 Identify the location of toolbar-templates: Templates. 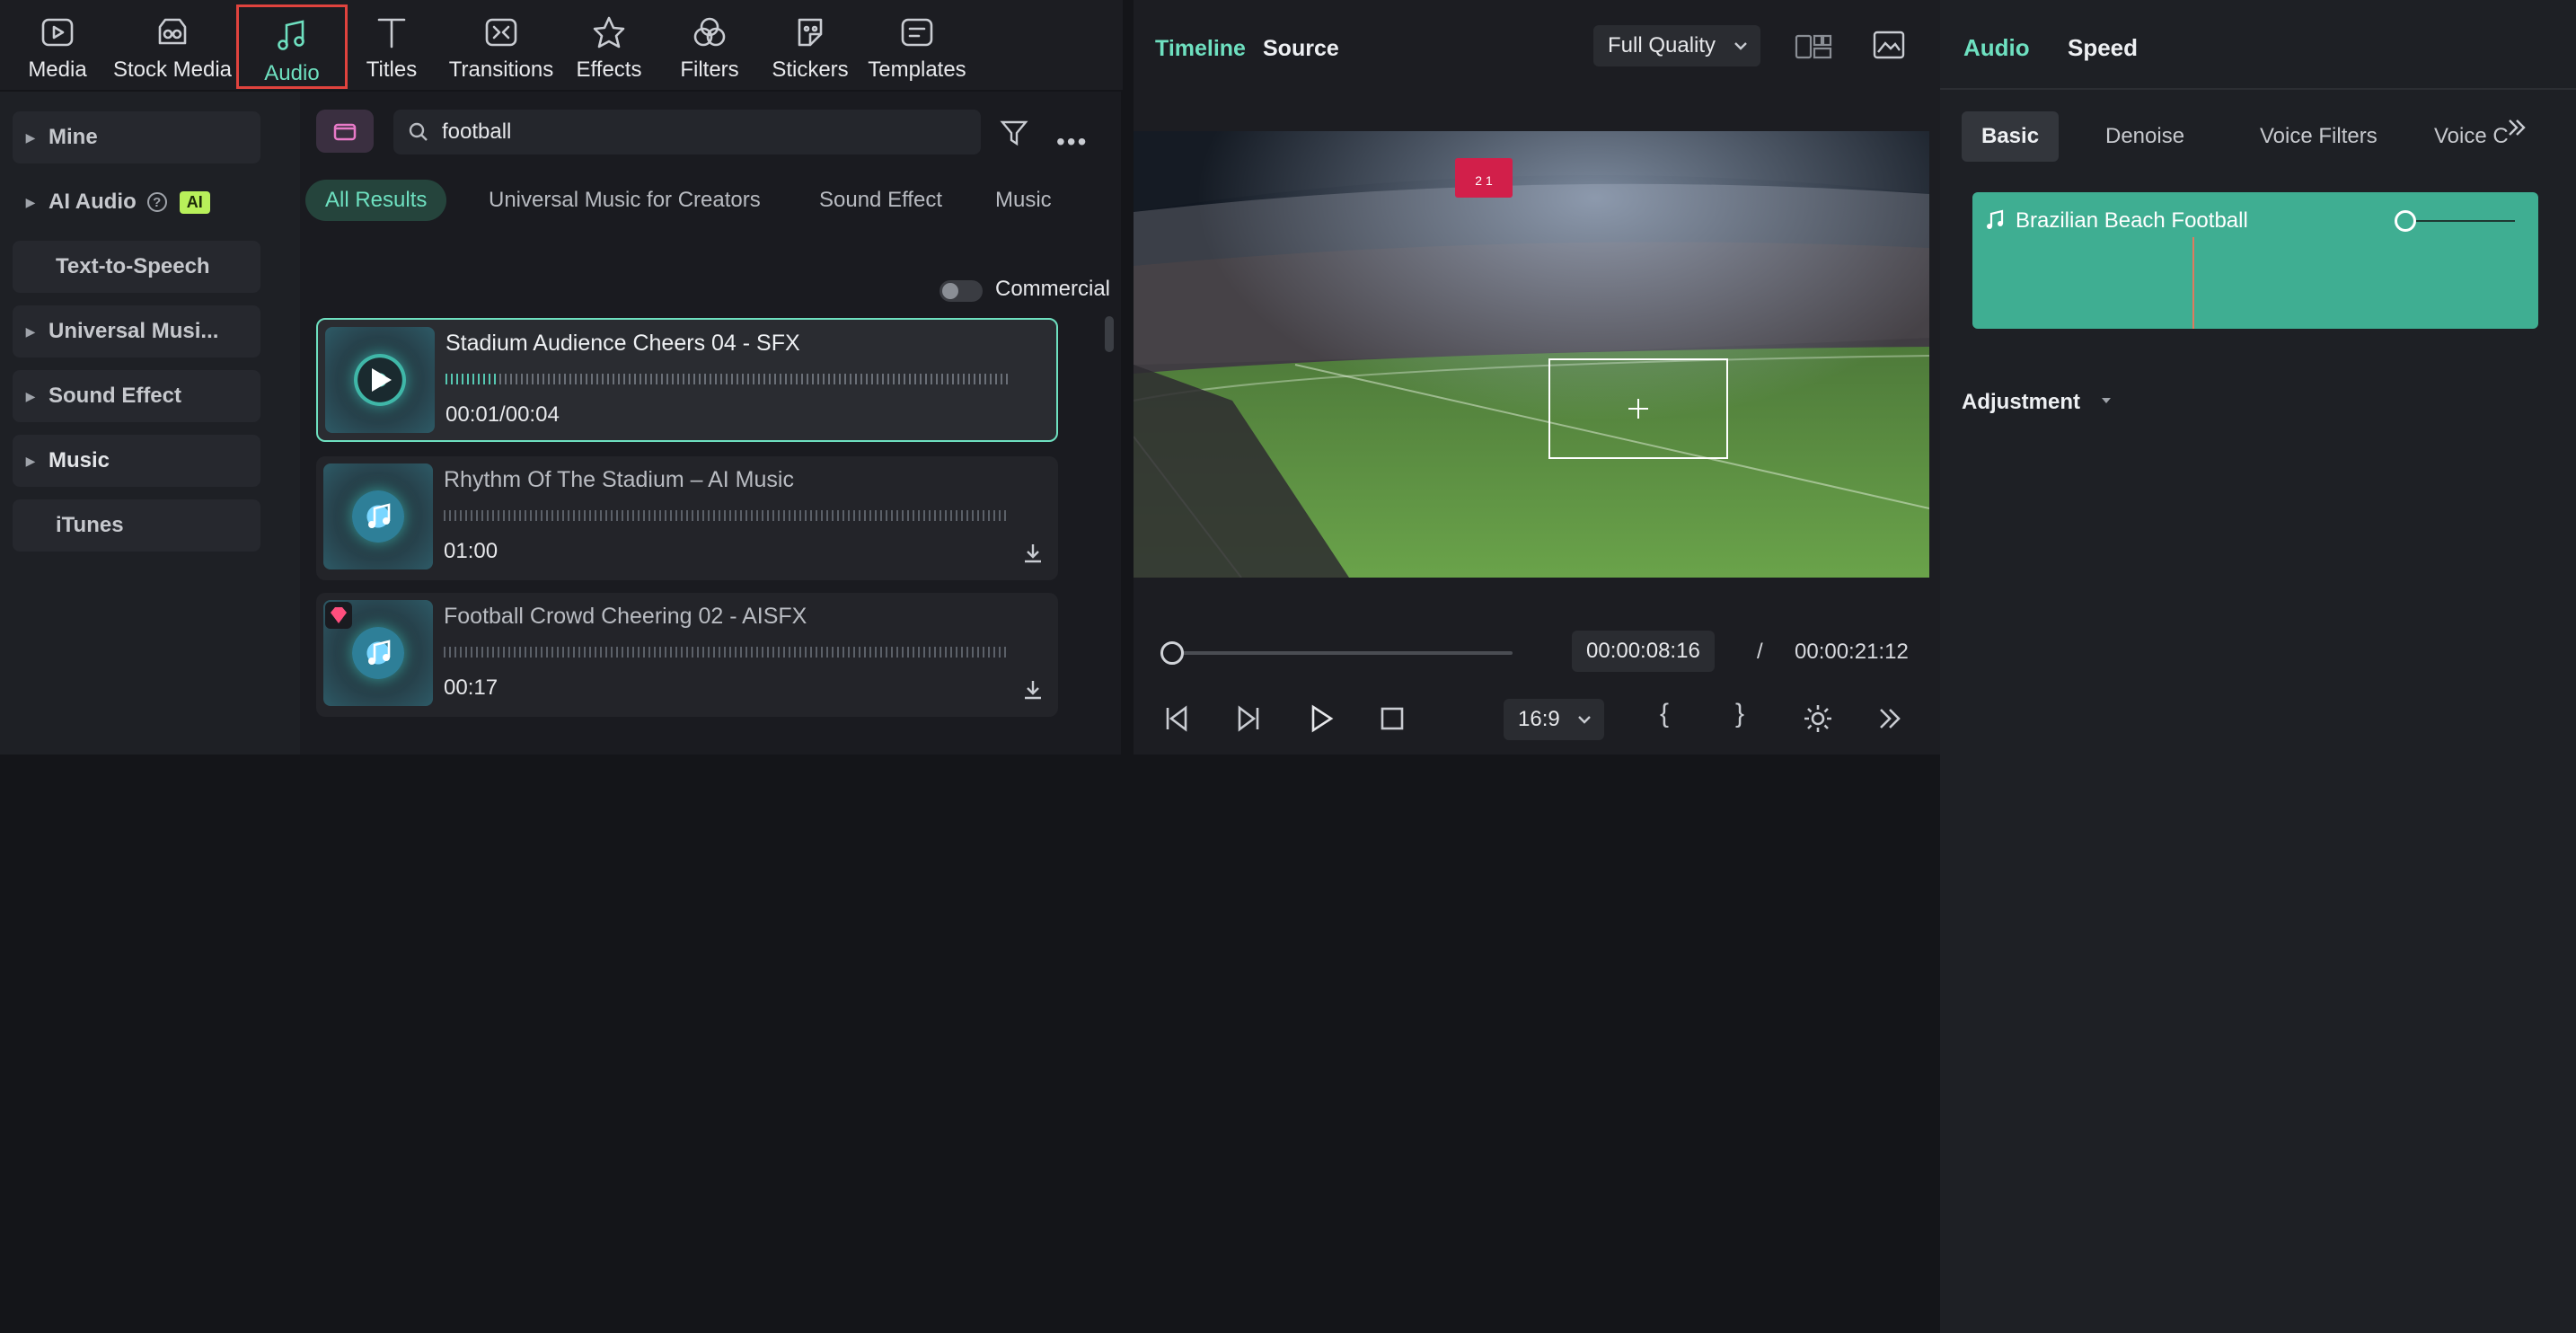
(917, 46).